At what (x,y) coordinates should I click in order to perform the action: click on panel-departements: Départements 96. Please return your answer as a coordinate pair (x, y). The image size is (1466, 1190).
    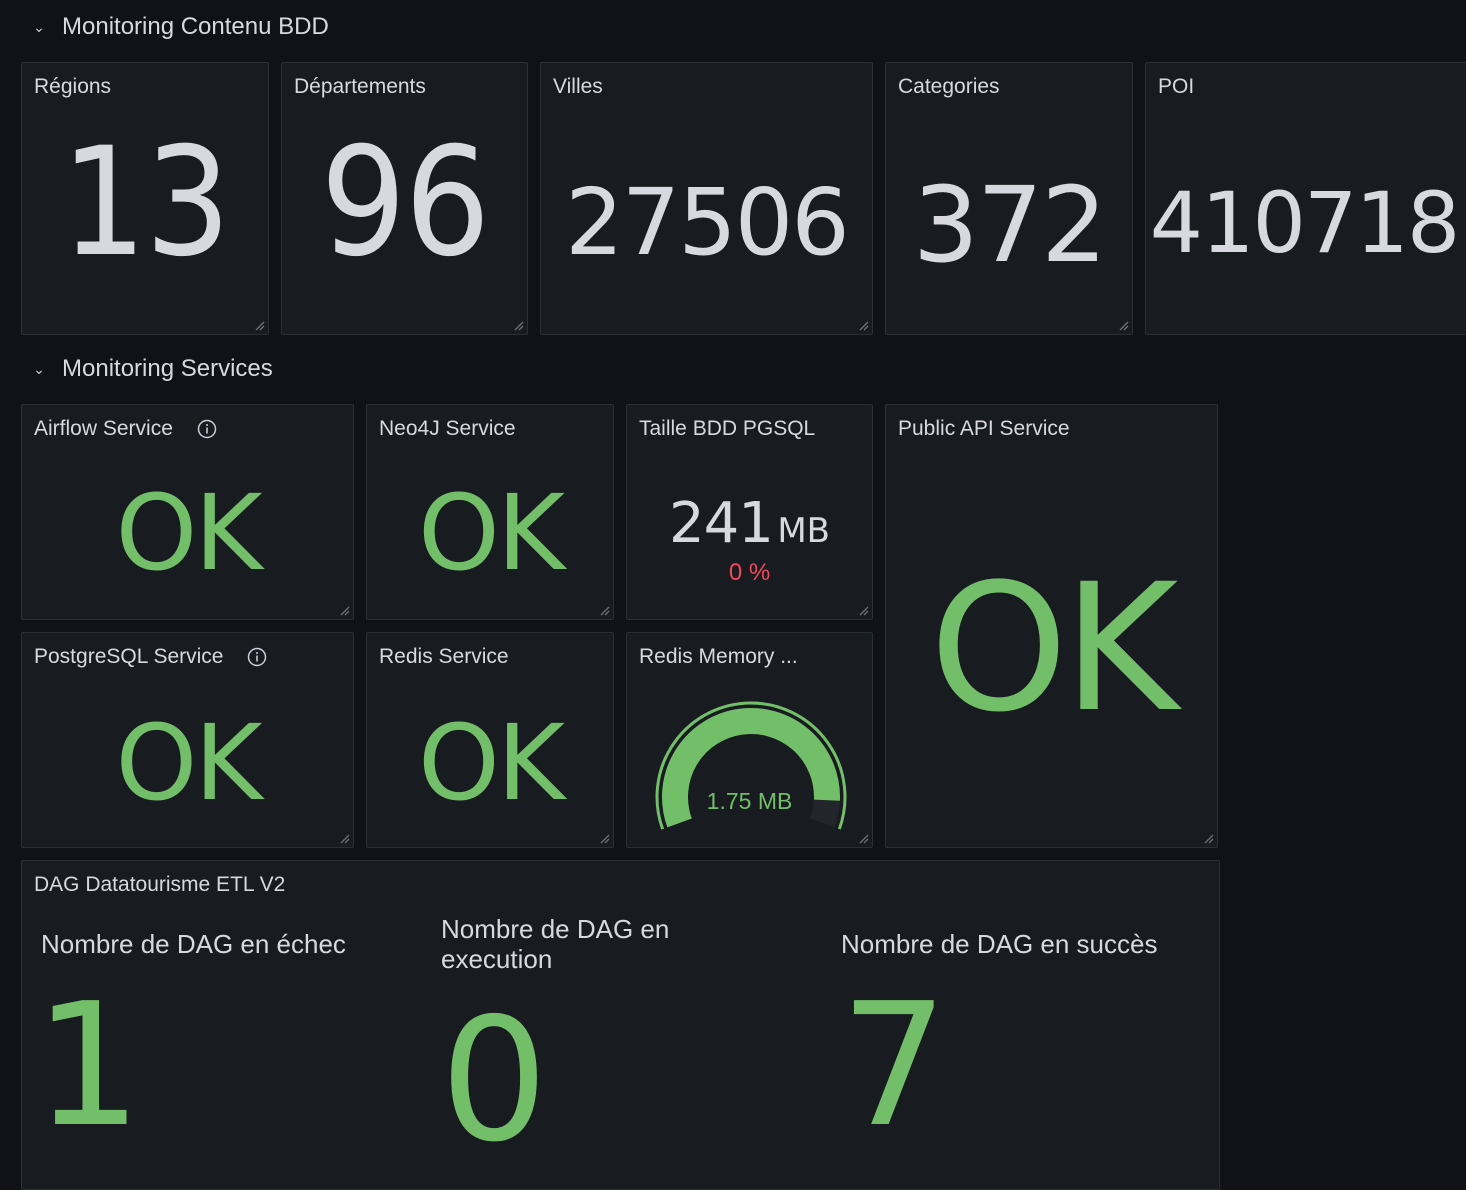
    Looking at the image, I should click on (404, 198).